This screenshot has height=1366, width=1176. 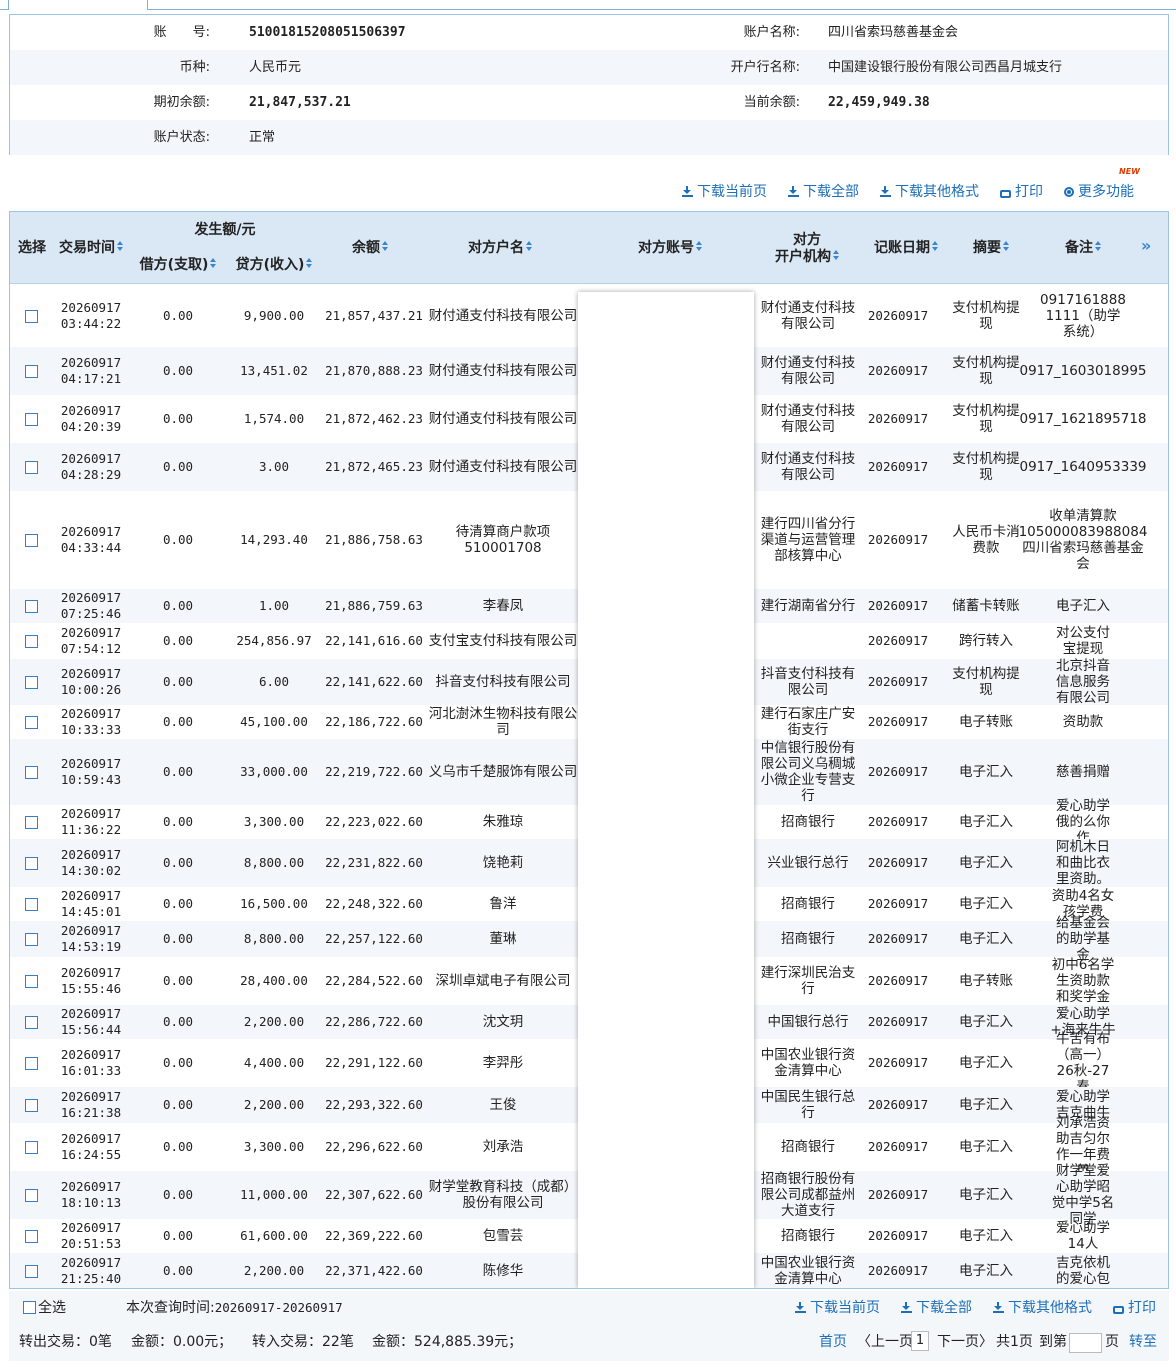 What do you see at coordinates (370, 248) in the screenshot?
I see `header-balance: 余额` at bounding box center [370, 248].